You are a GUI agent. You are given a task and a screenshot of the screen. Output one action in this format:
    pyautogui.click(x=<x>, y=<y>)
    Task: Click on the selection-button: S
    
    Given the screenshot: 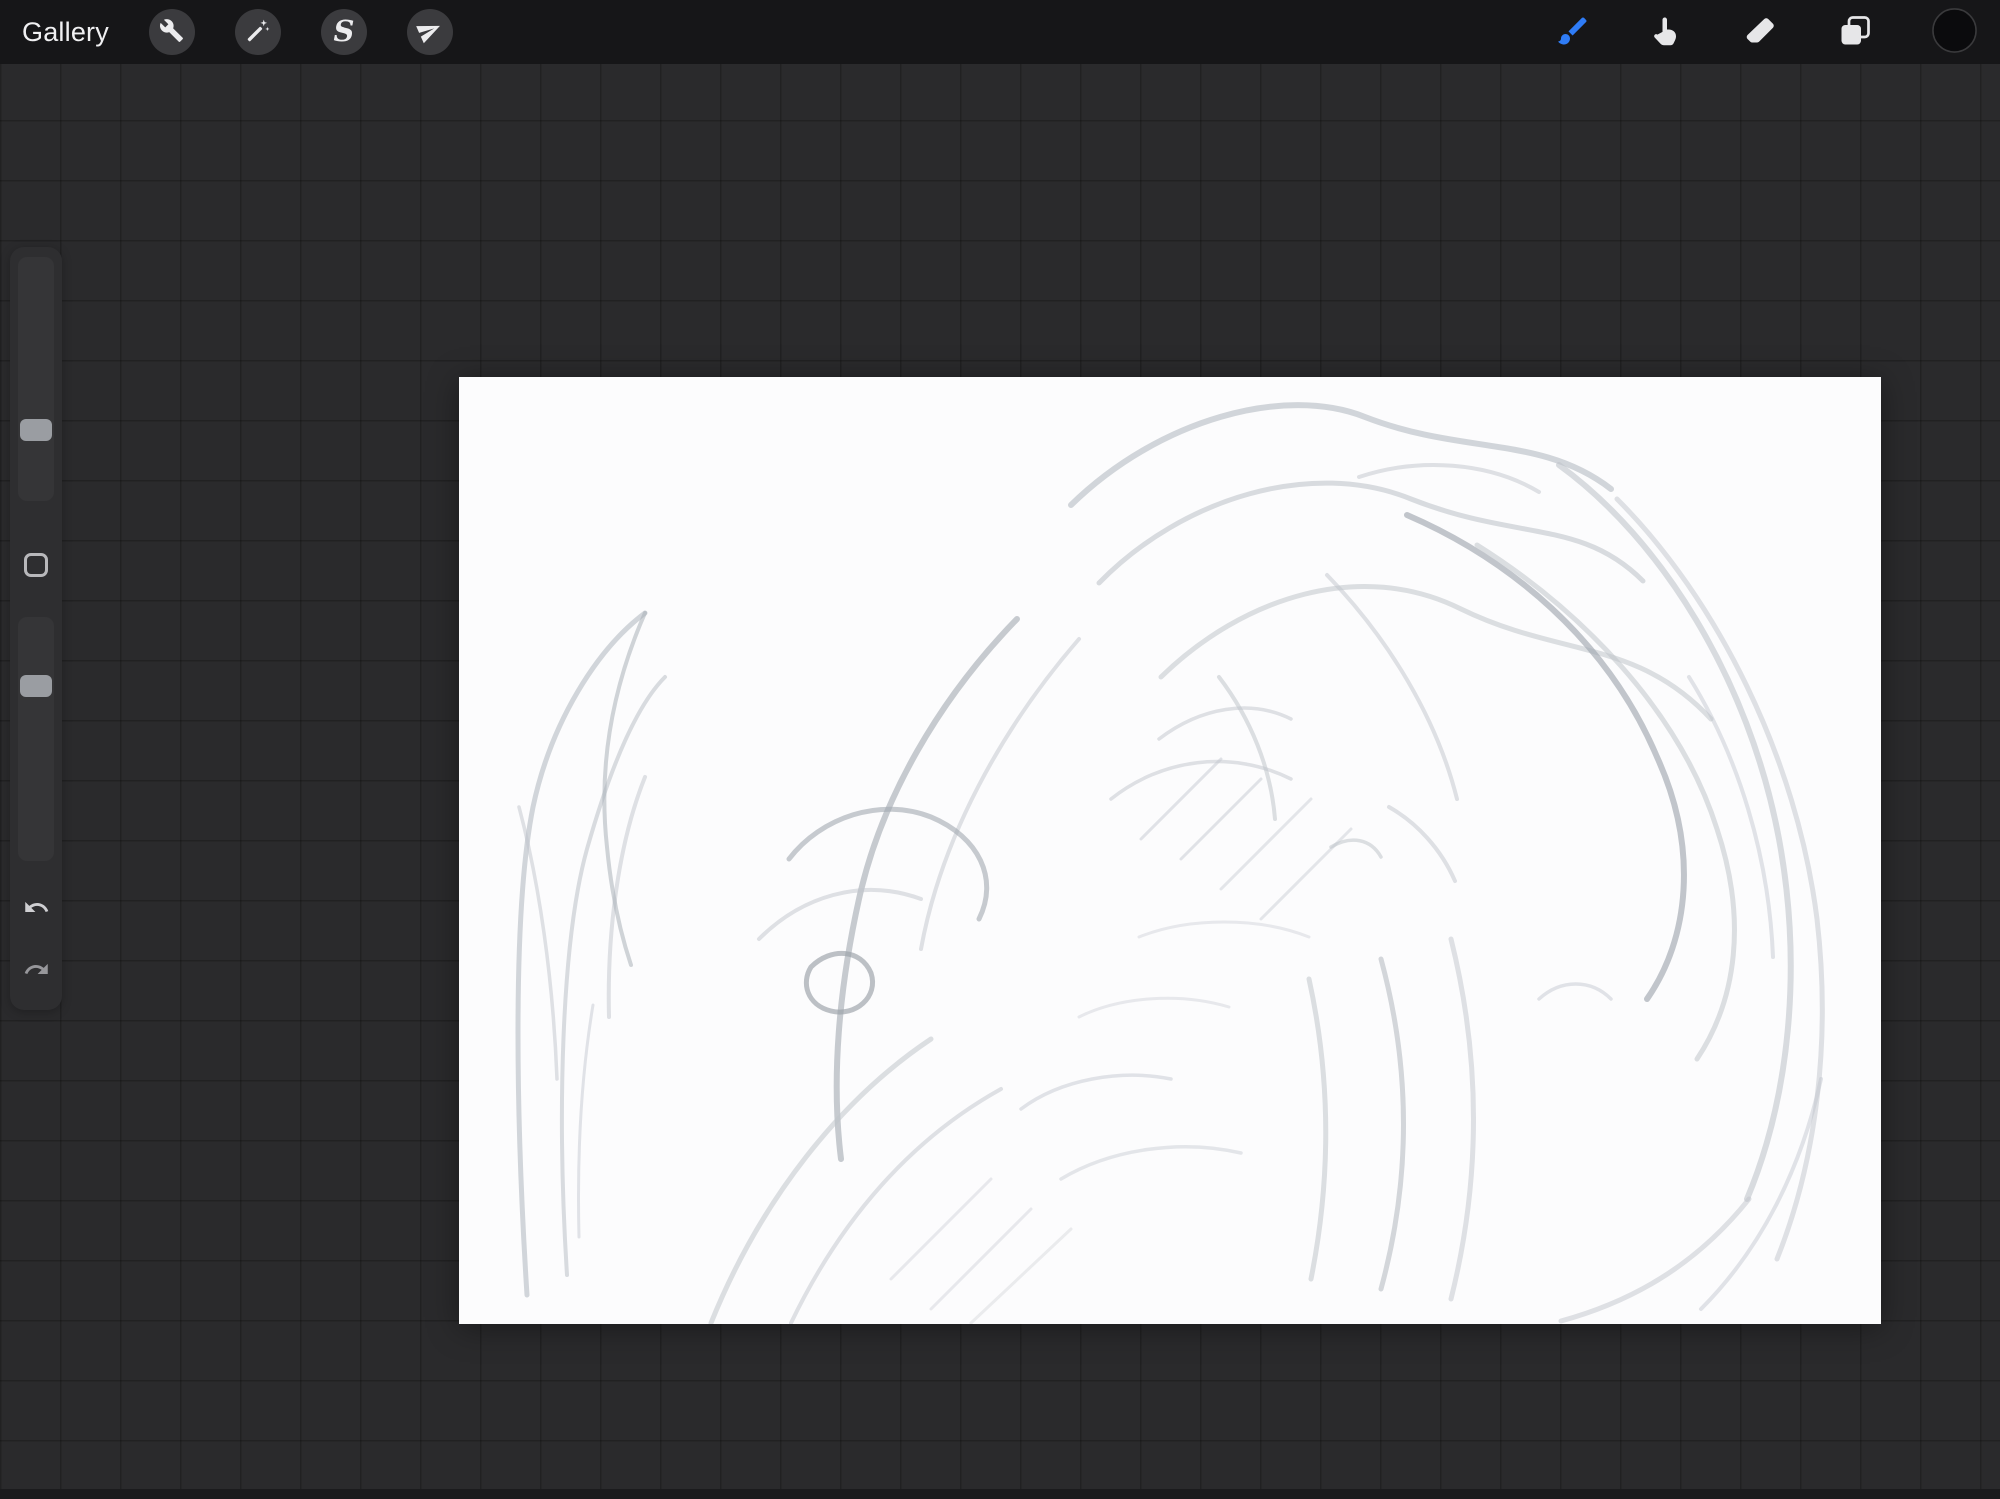 What is the action you would take?
    pyautogui.click(x=343, y=32)
    